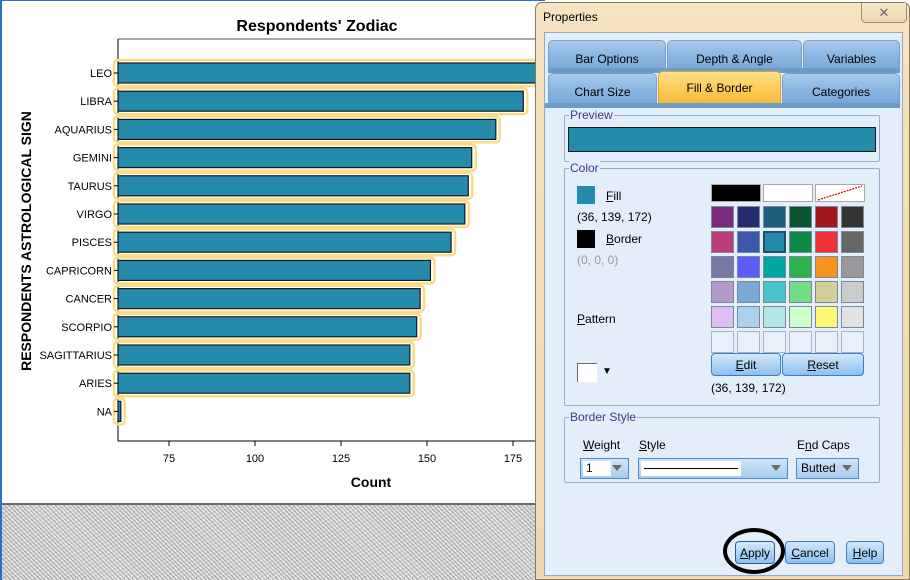 This screenshot has height=580, width=910. Describe the element at coordinates (284, 242) in the screenshot. I see `bar-pisces` at that location.